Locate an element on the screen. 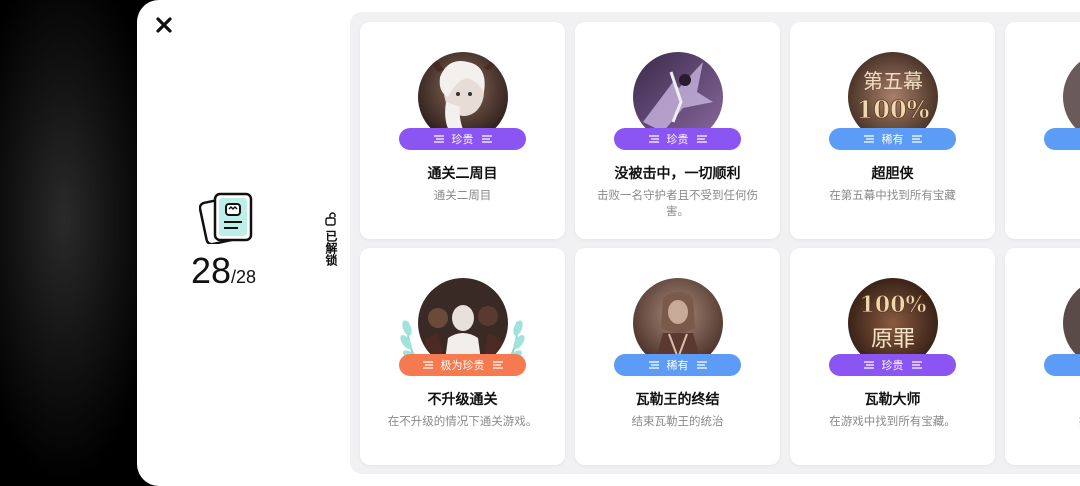  achievement-card-daredevil: 第五幕 100% 稀有 超胆侠 在第五幕中找到所有宝藏 is located at coordinates (892, 130).